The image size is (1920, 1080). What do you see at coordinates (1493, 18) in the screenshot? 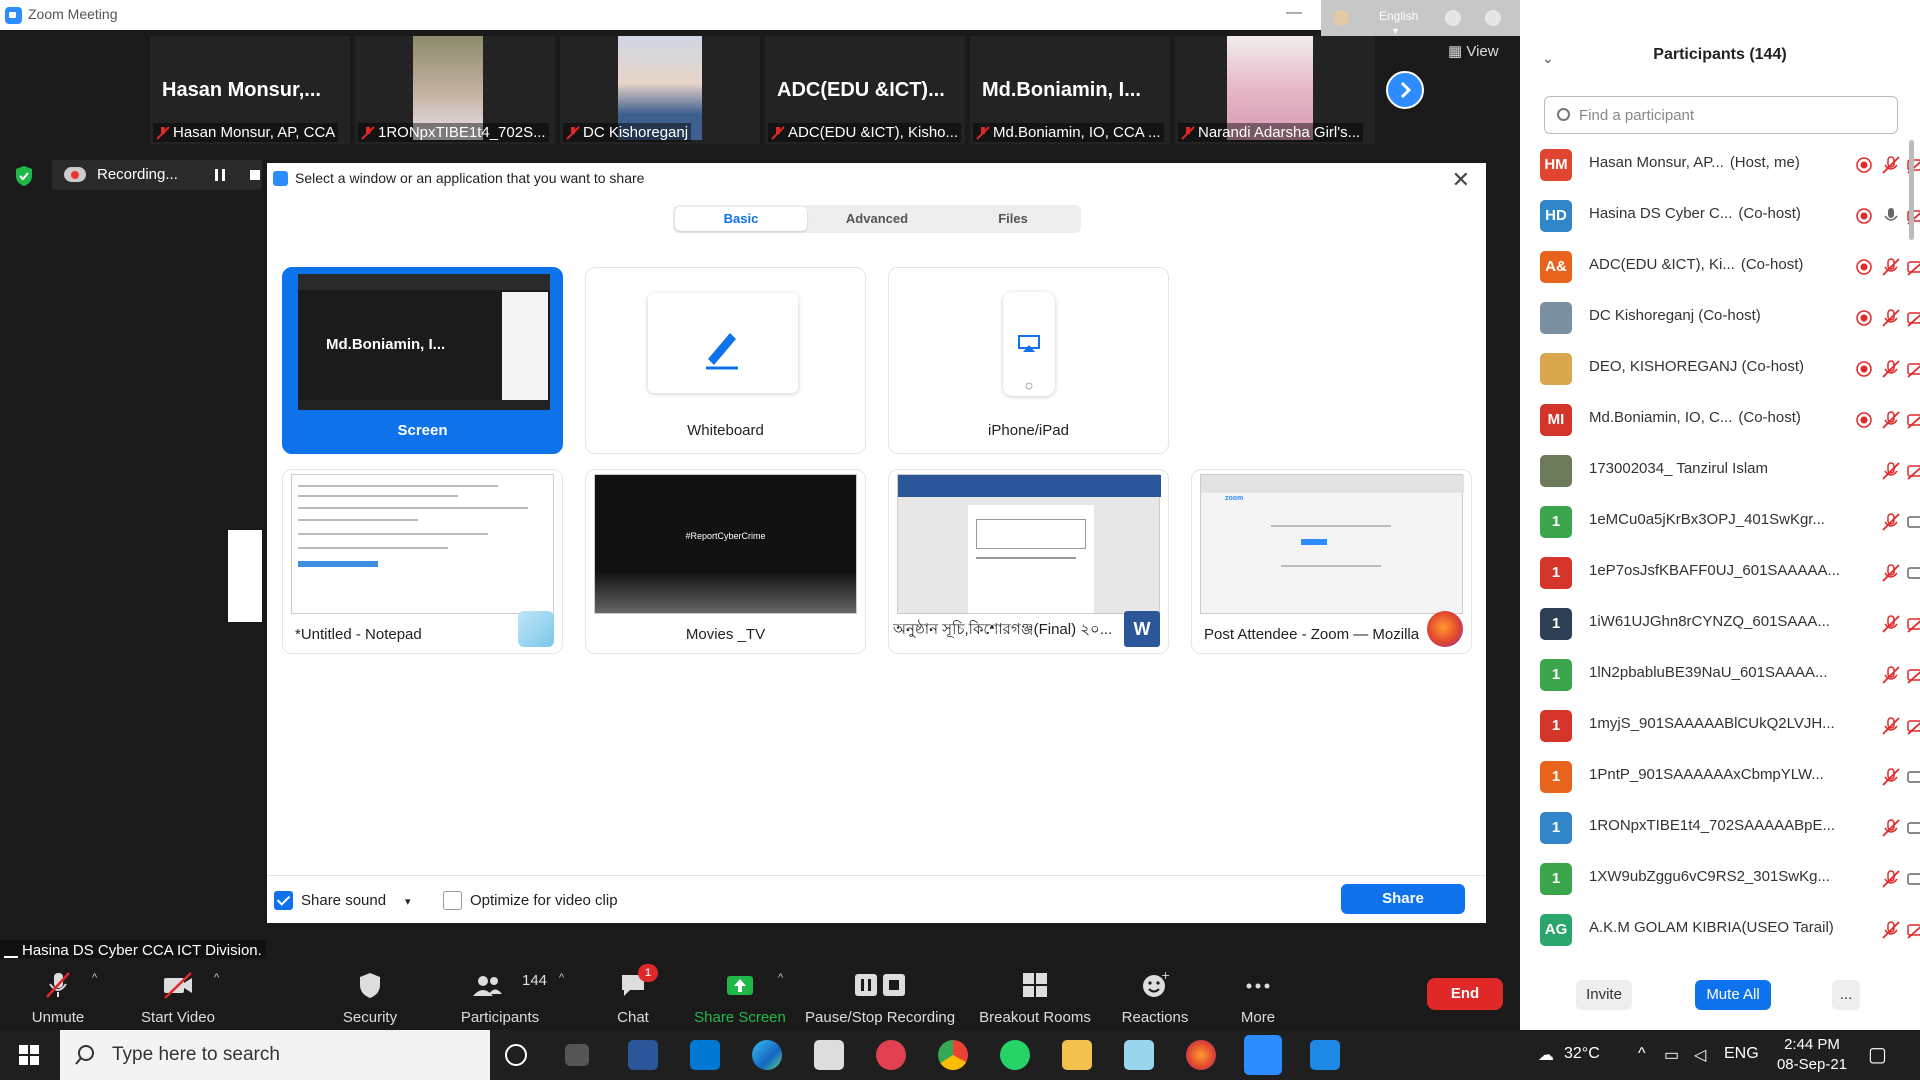
I see `tool-icon` at bounding box center [1493, 18].